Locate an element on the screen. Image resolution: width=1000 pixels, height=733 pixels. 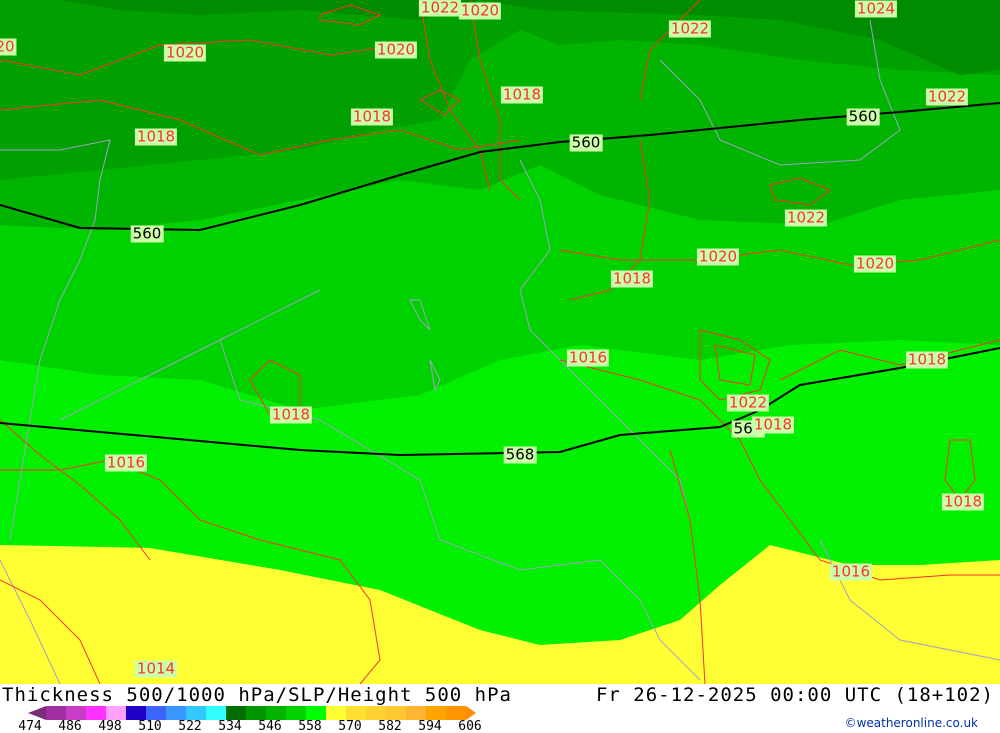
color-legend is located at coordinates (252, 713).